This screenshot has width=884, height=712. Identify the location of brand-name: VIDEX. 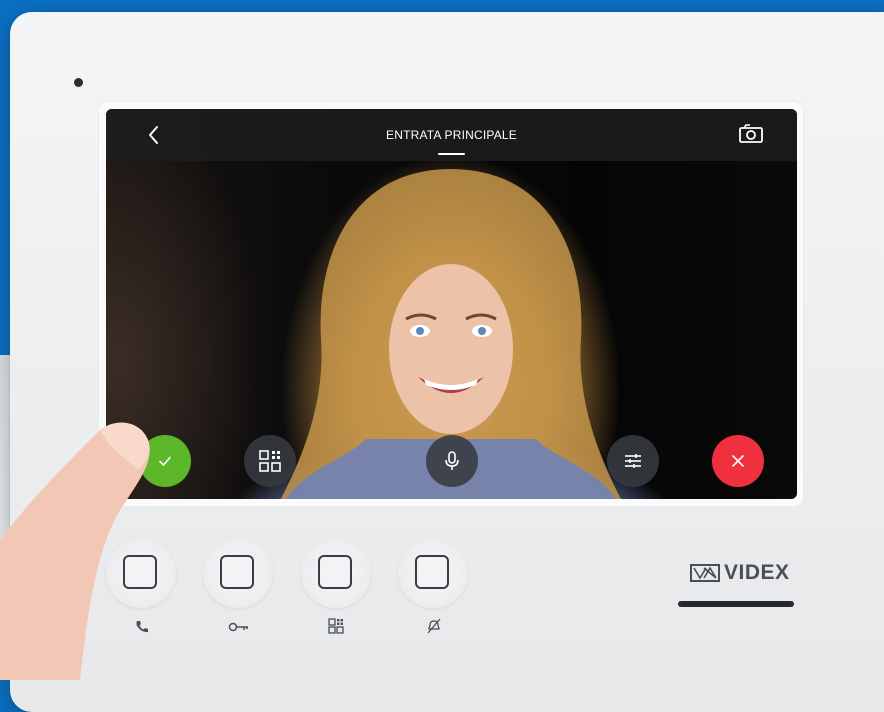
(757, 572).